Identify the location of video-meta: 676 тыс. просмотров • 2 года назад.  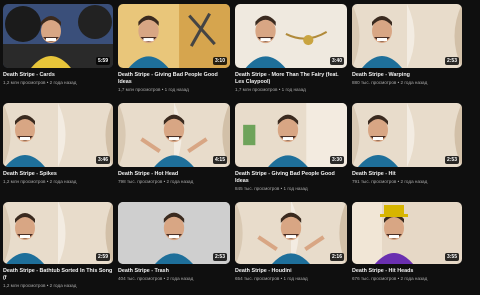
(407, 279).